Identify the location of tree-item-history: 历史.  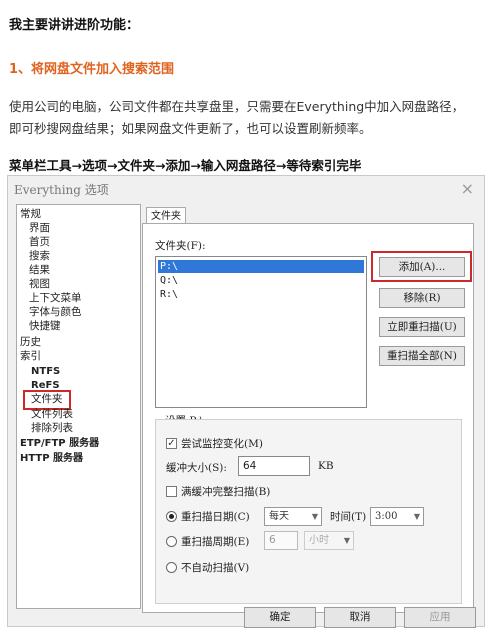
(30, 342).